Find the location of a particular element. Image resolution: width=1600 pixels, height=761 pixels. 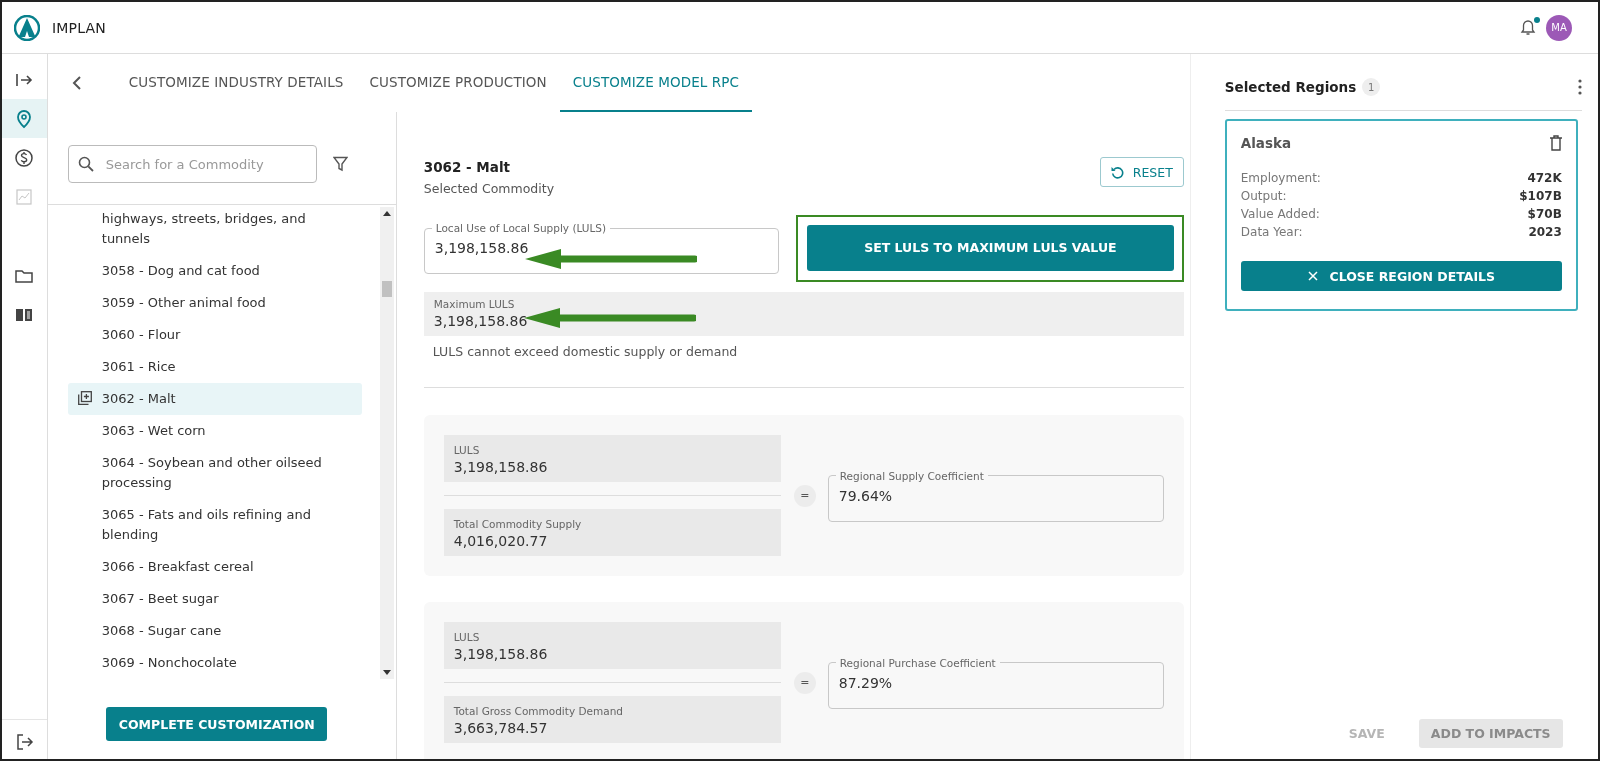

region-name: Alaska is located at coordinates (1266, 143).